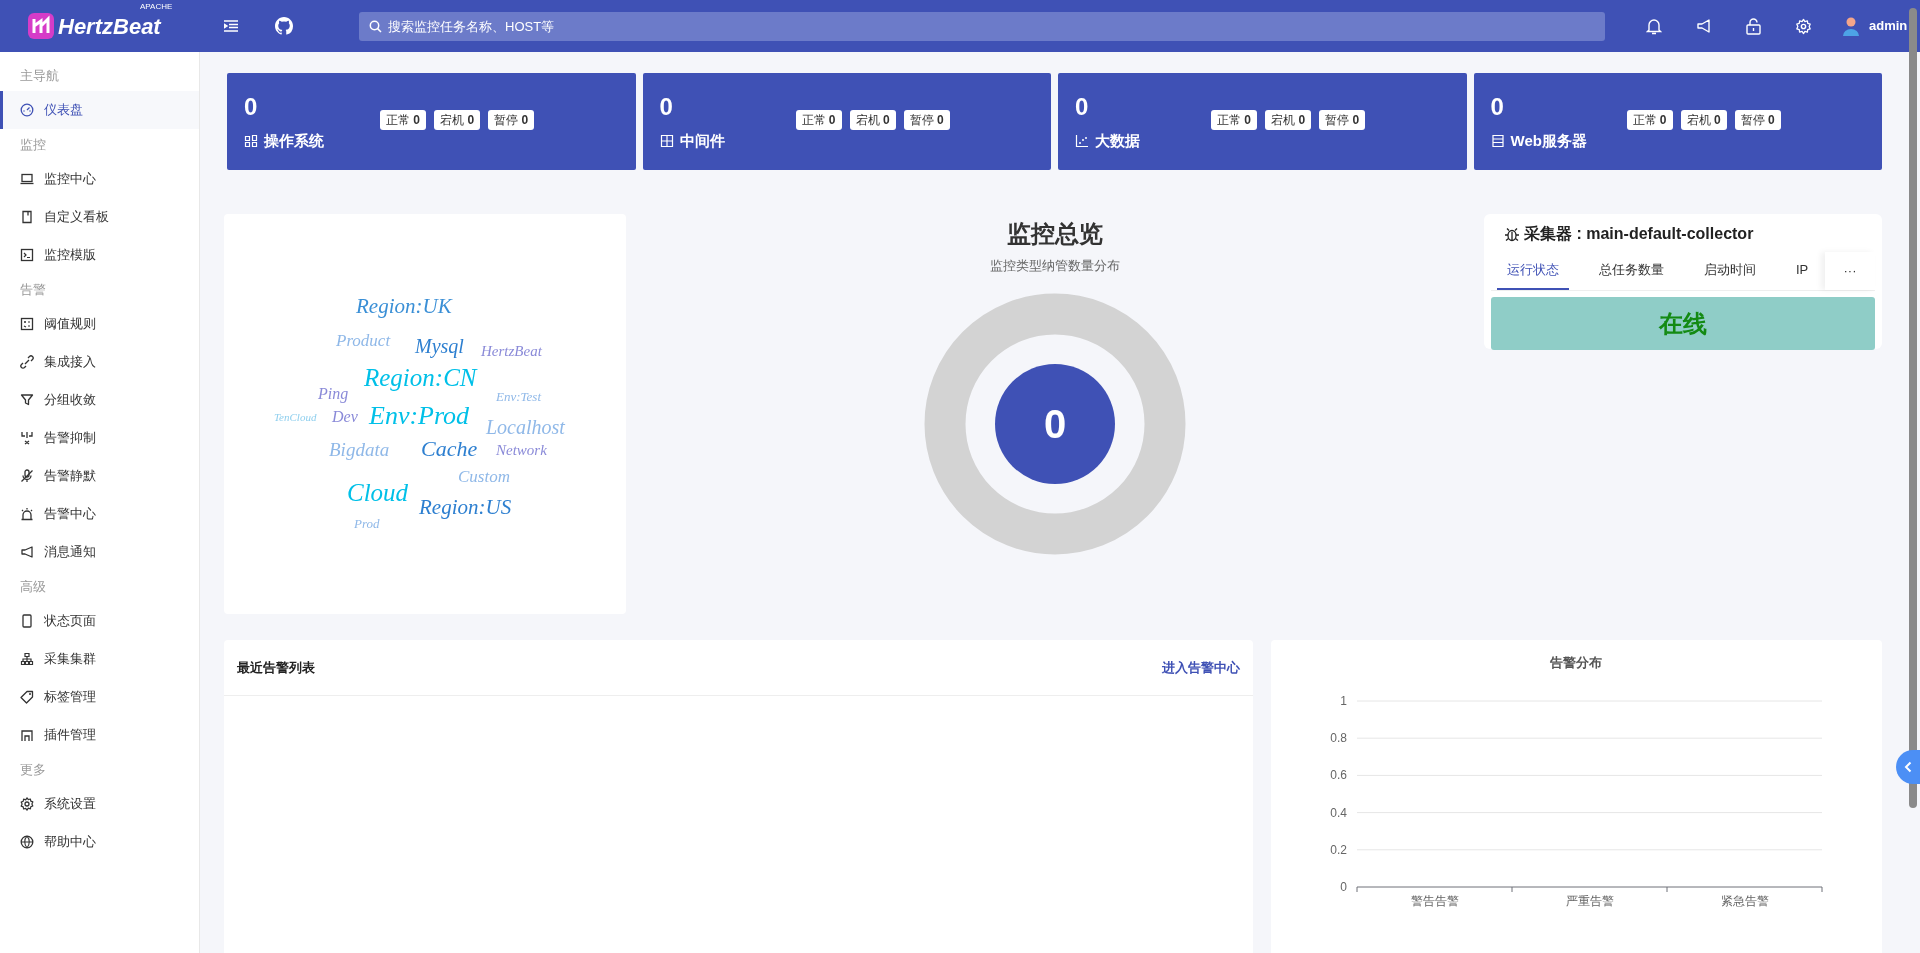 This screenshot has width=1920, height=953. Describe the element at coordinates (1201, 667) in the screenshot. I see `alert-center-link: 进入告警中心` at that location.